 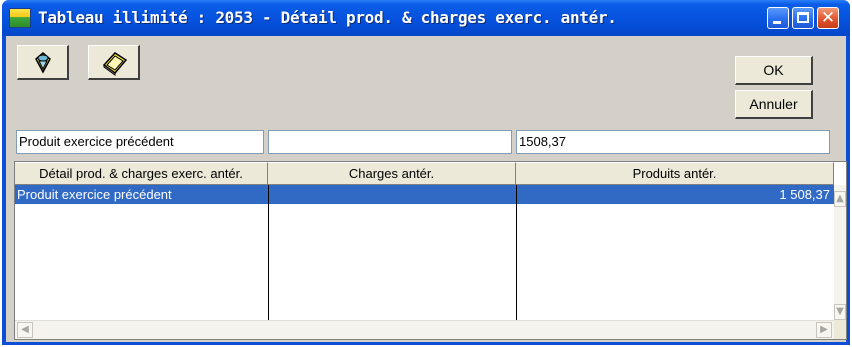 I want to click on eraser-tool-button, so click(x=114, y=62).